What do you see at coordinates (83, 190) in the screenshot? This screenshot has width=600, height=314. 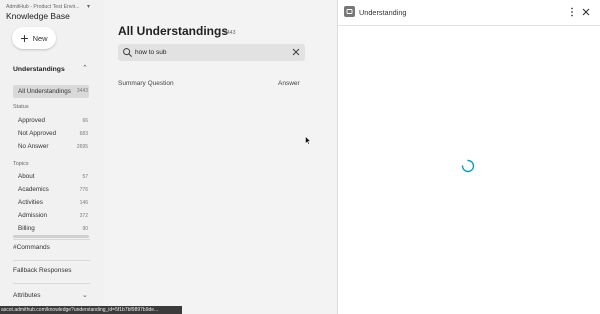 I see `sidebar-item-count: 776` at bounding box center [83, 190].